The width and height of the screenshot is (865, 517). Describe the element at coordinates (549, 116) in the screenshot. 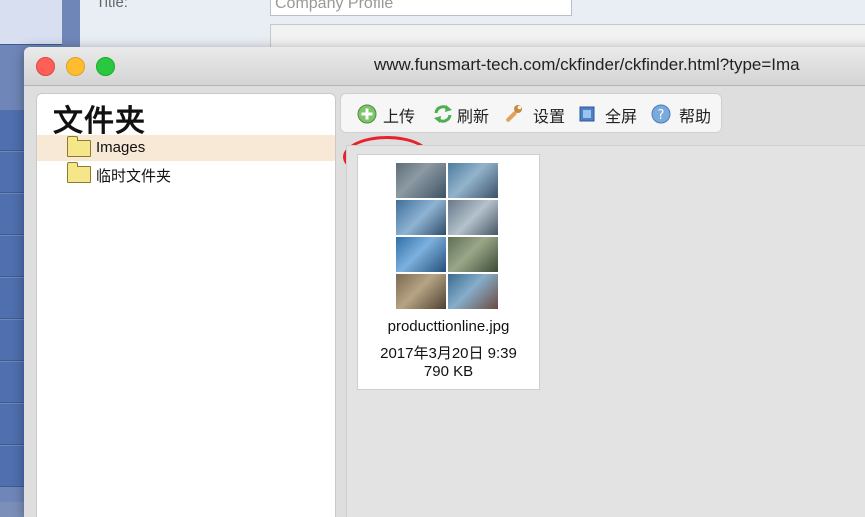

I see `settings-label: 设置` at that location.